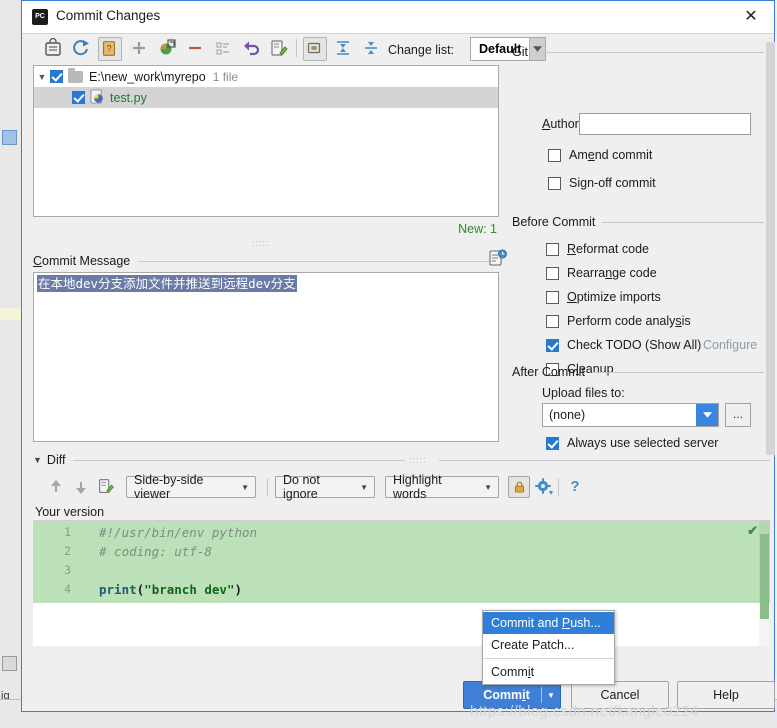  What do you see at coordinates (42, 77) in the screenshot?
I see `tree-twisty-icon: ▼` at bounding box center [42, 77].